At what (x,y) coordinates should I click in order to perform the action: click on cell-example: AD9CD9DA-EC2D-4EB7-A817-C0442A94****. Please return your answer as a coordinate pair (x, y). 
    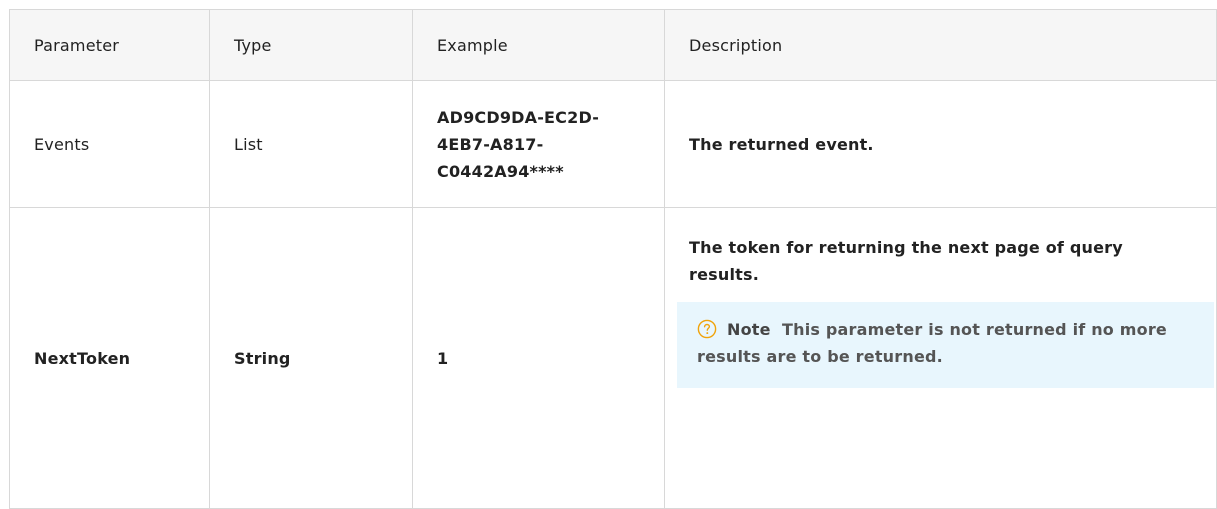
    Looking at the image, I should click on (538, 144).